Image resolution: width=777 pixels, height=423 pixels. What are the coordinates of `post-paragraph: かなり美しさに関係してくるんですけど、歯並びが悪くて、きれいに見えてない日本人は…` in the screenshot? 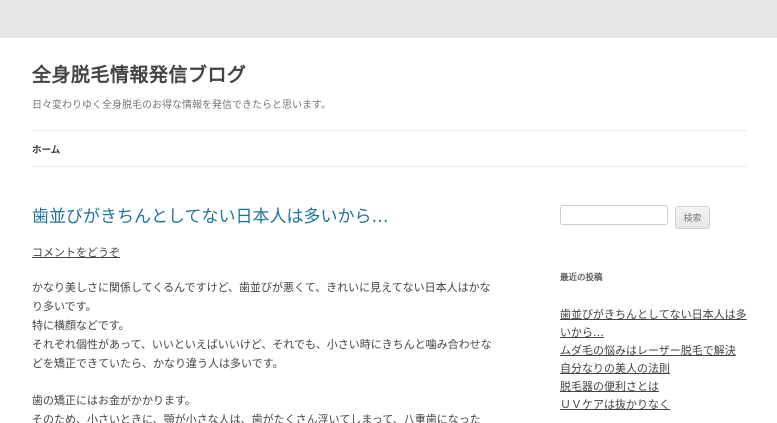 It's located at (261, 297).